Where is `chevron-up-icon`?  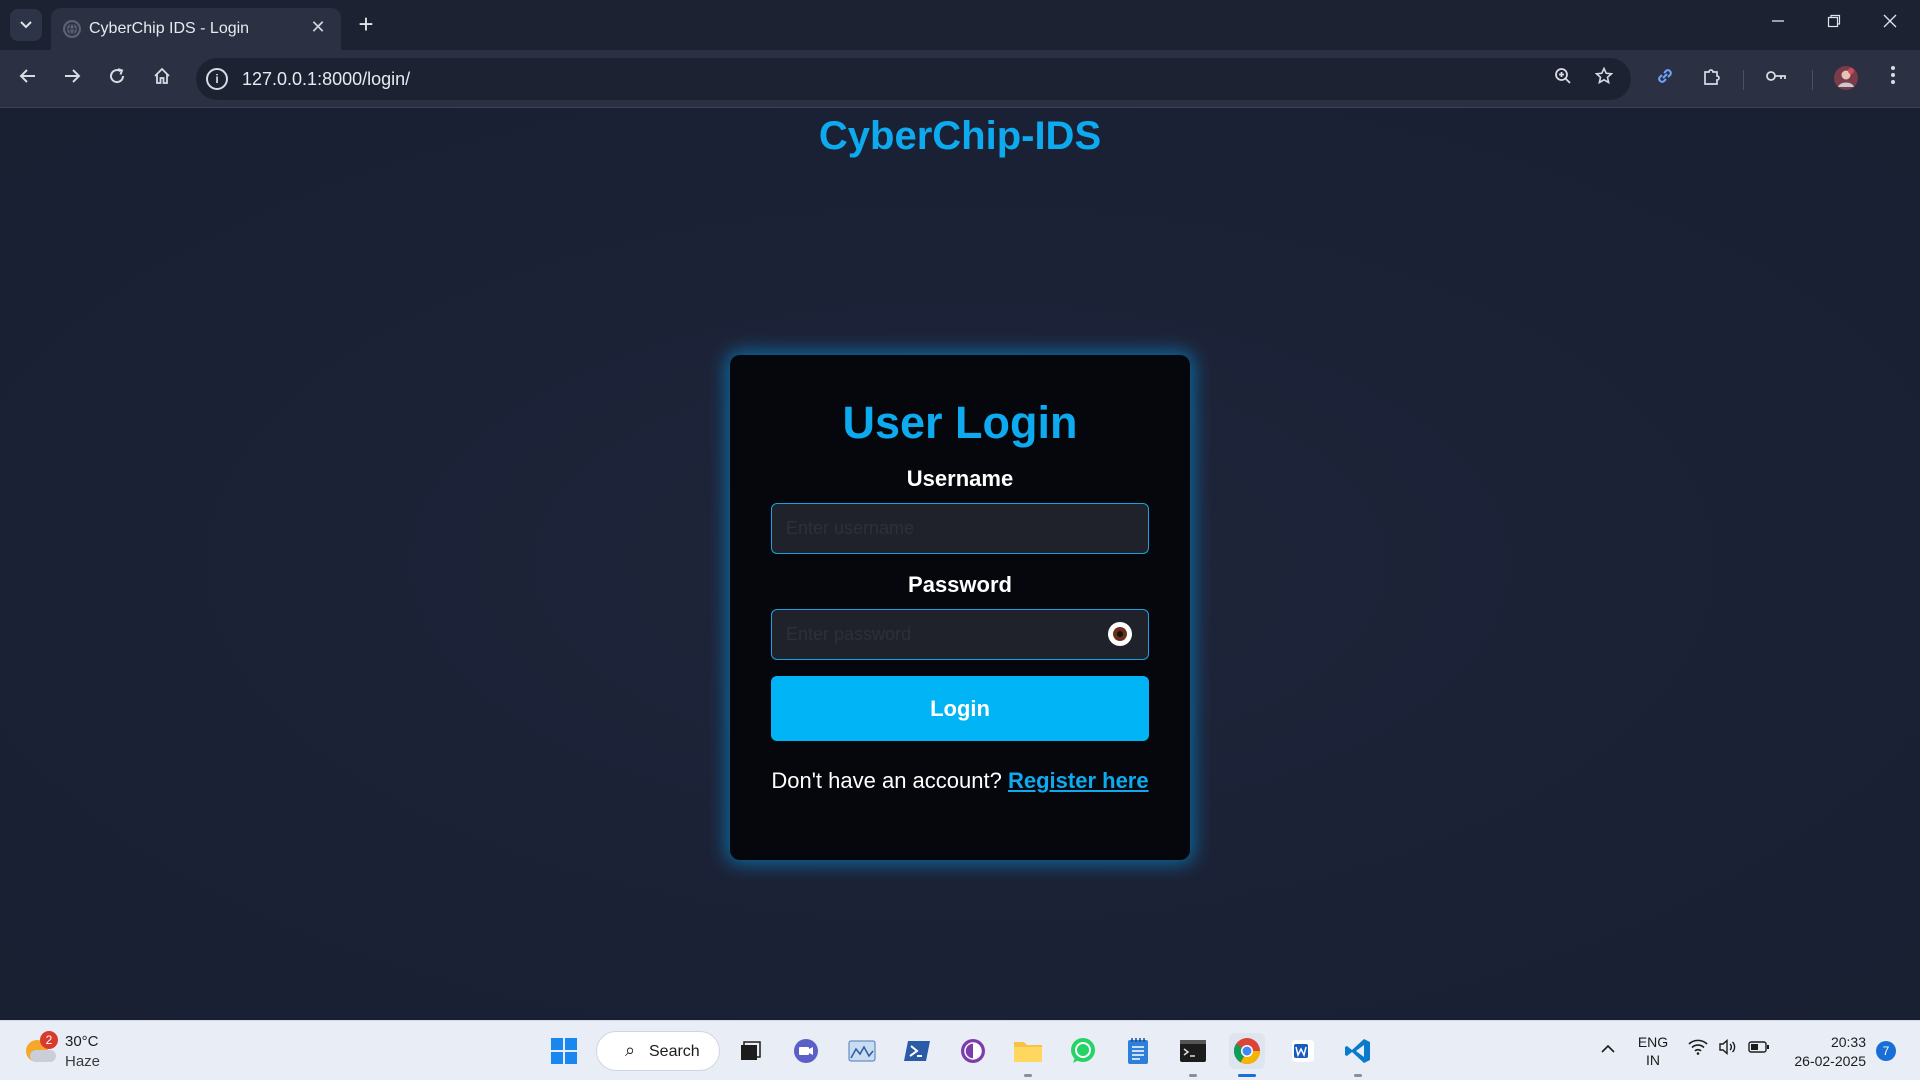 chevron-up-icon is located at coordinates (1608, 1049).